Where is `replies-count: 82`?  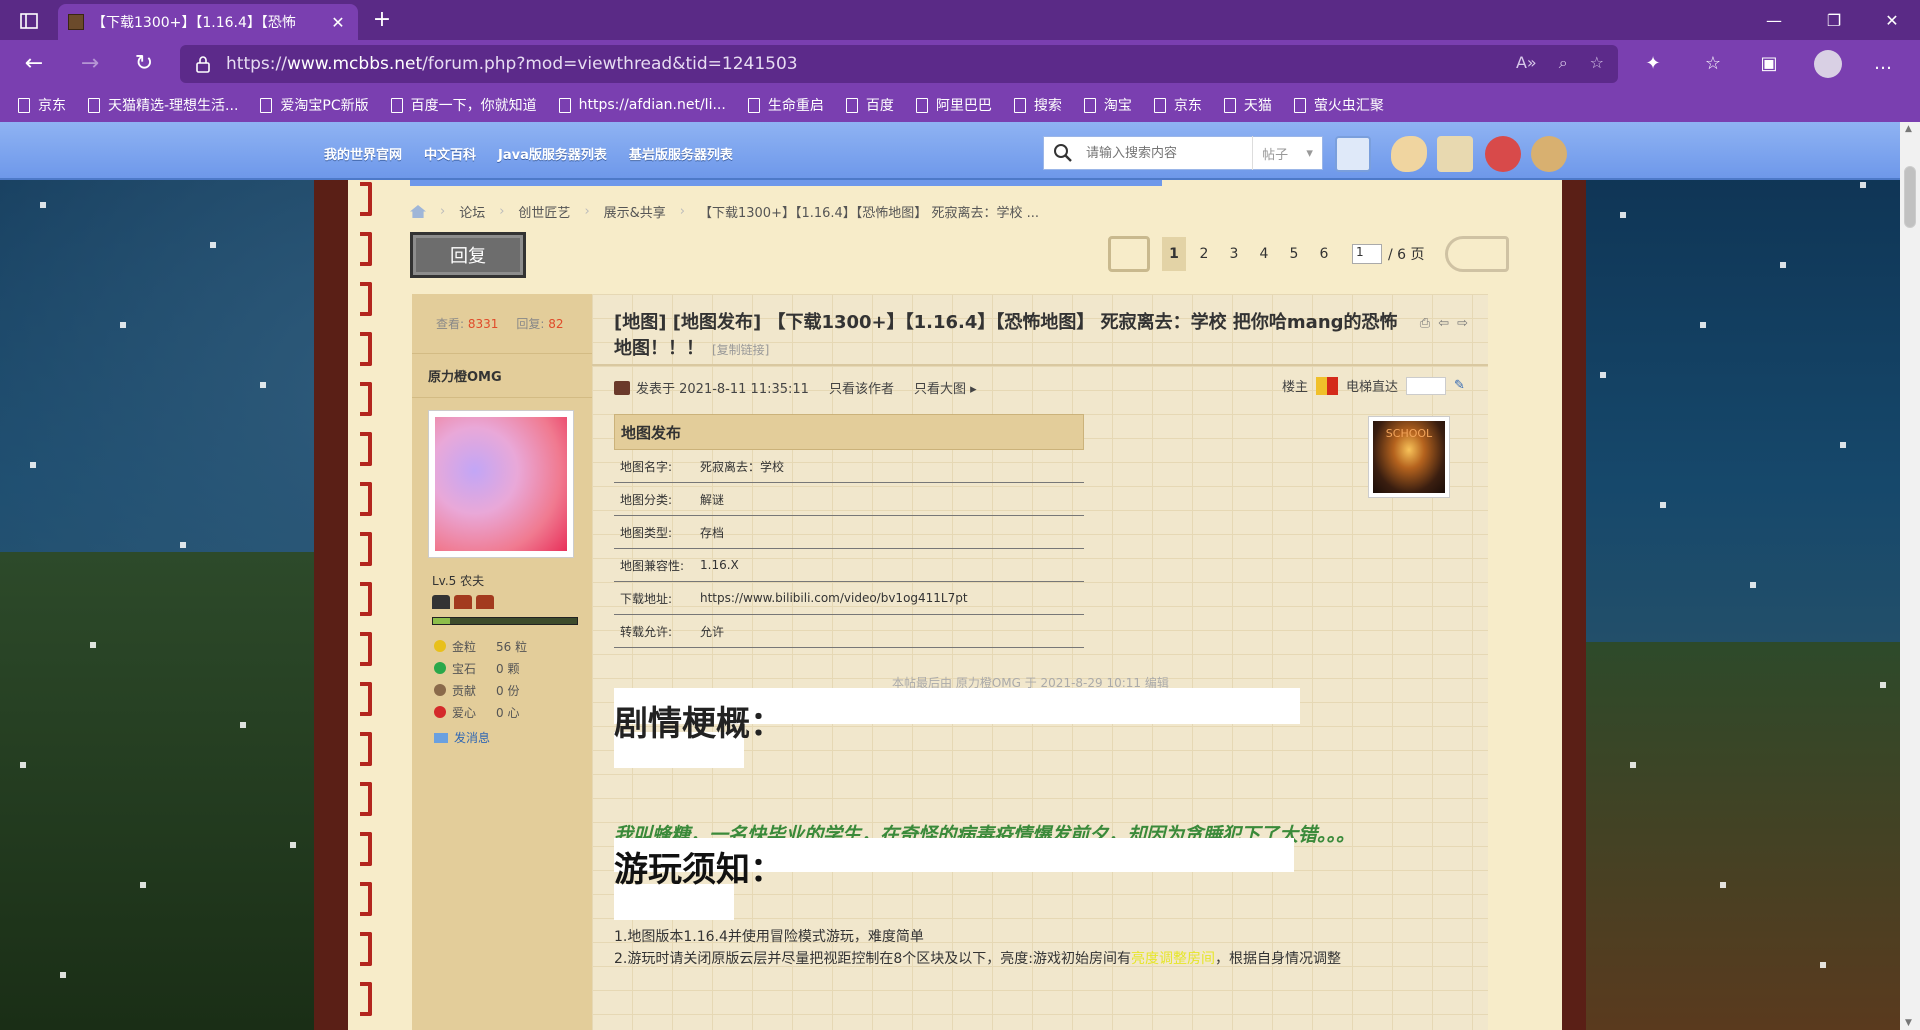
replies-count: 82 is located at coordinates (556, 324).